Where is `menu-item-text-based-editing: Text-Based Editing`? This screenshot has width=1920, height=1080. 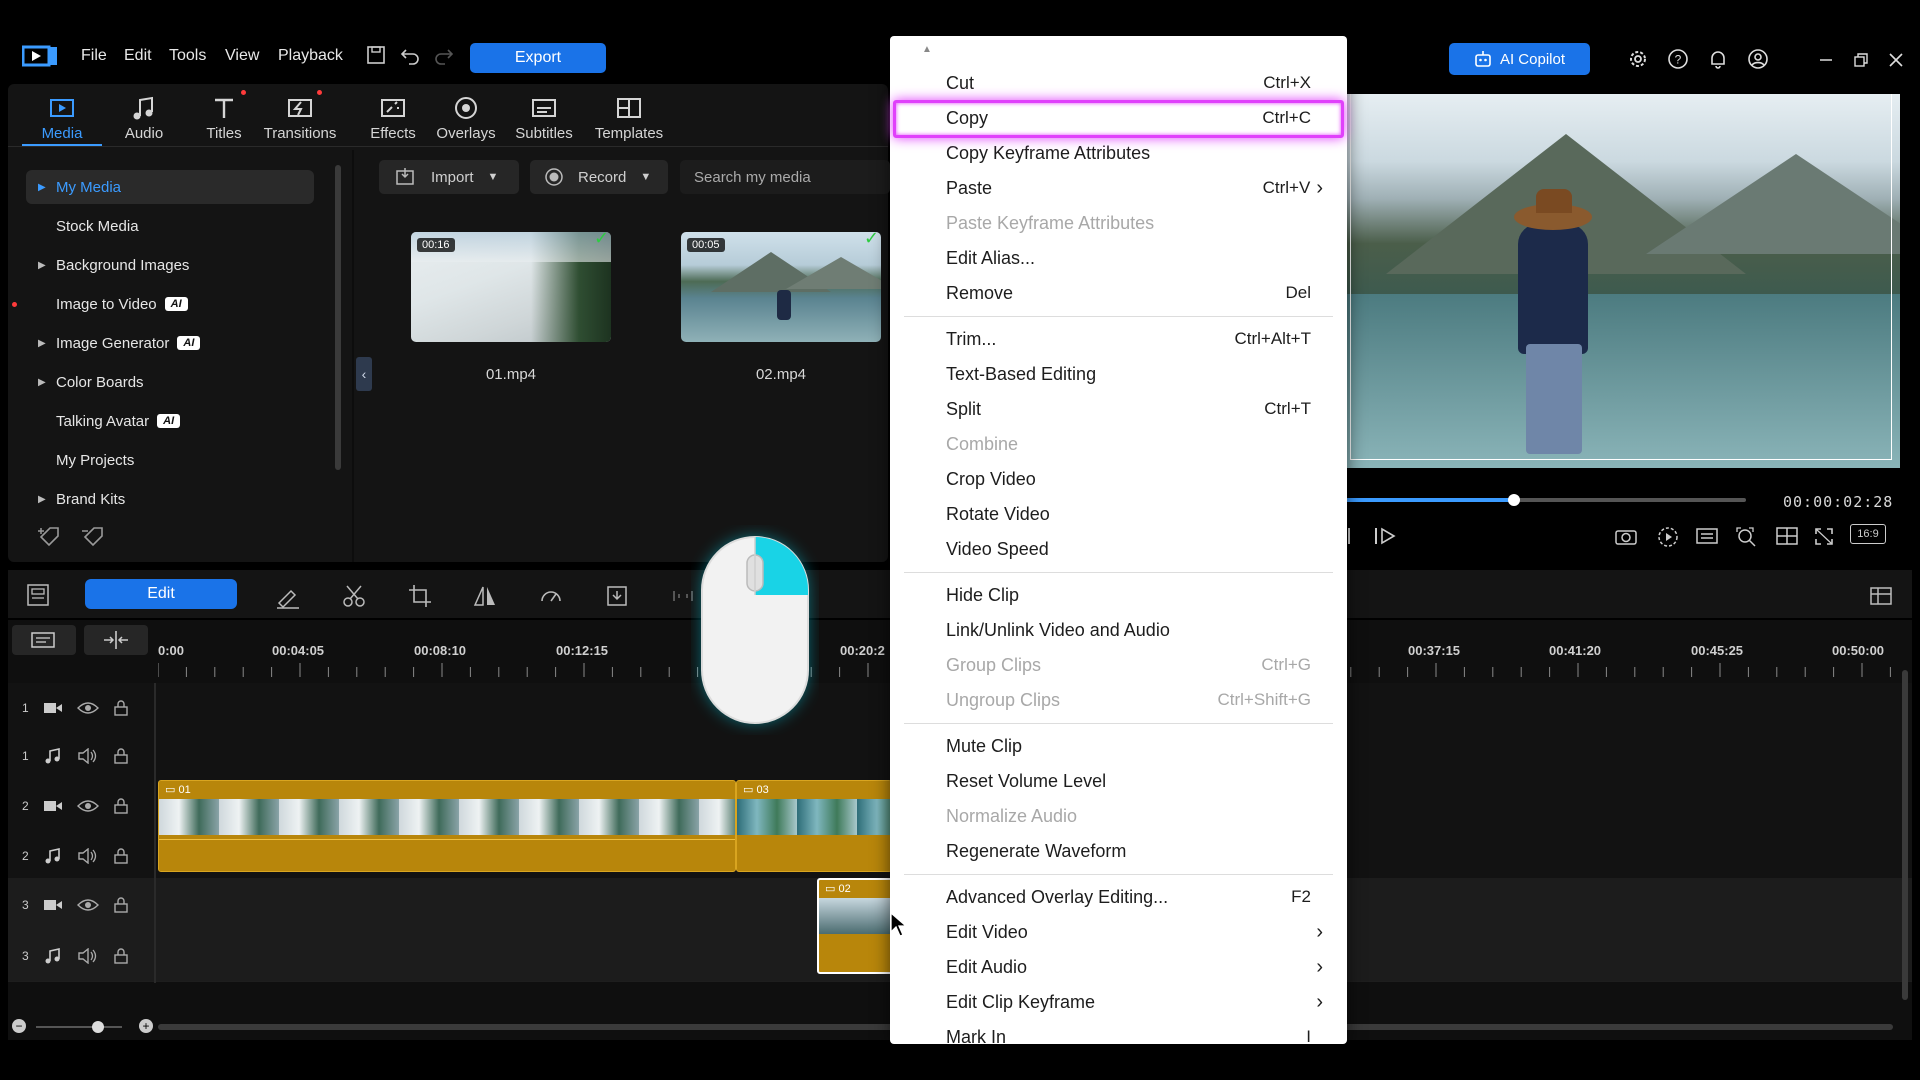 menu-item-text-based-editing: Text-Based Editing is located at coordinates (1128, 374).